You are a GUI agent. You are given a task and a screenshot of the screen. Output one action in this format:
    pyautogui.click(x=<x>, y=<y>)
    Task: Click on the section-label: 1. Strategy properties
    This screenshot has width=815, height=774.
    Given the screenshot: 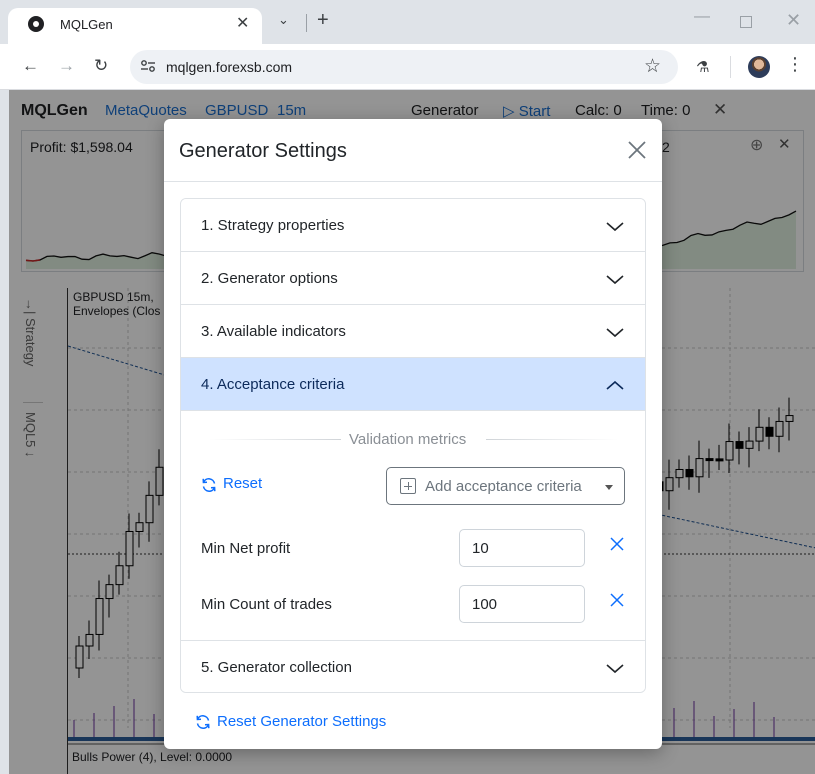 What is the action you would take?
    pyautogui.click(x=273, y=225)
    